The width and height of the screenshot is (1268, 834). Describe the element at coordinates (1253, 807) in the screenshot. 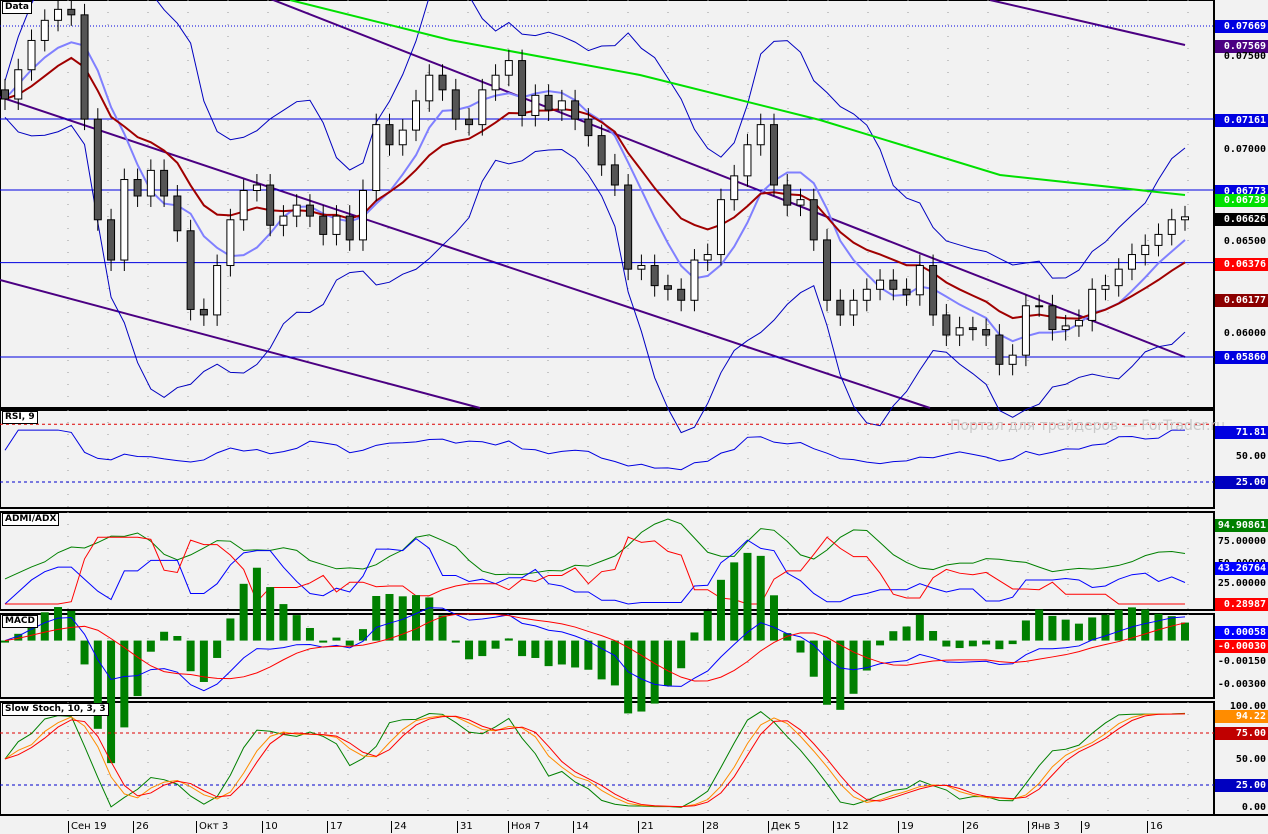

I see `stoch_axis-tick: 0.00` at that location.